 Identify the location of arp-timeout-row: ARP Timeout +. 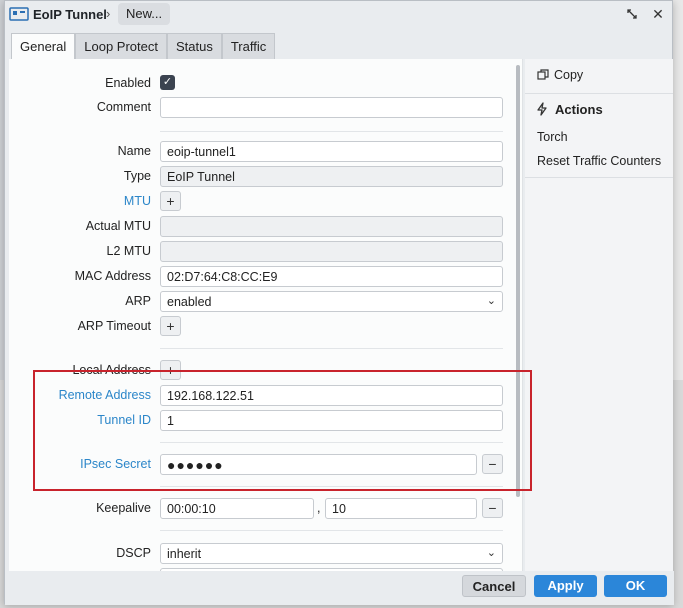
(265, 327).